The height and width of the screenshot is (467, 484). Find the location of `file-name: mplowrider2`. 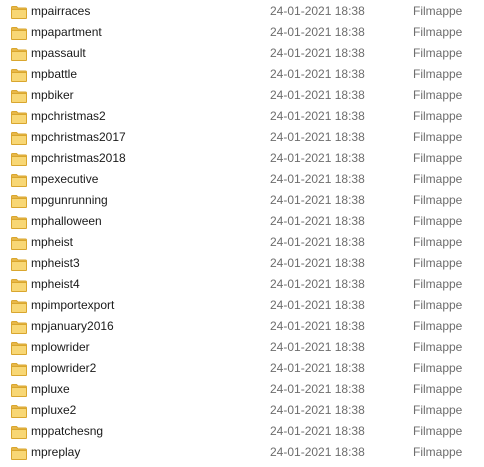

file-name: mplowrider2 is located at coordinates (64, 368).